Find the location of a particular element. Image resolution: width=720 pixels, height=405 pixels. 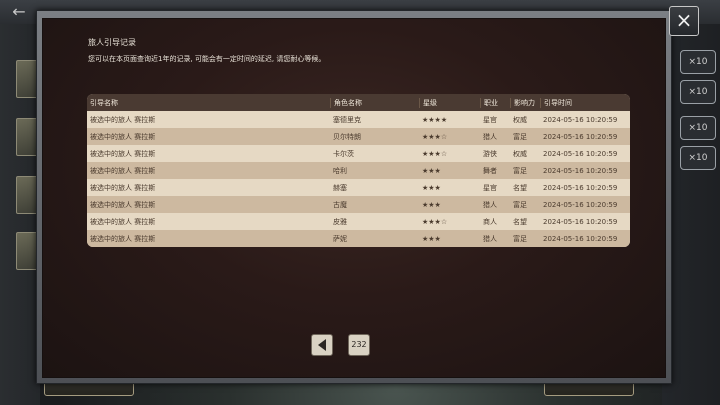

table-row: 被选中的旅人 赛拉斯 哈利 ★★★ 舞者 富足 2024-05-16 10:20:59 is located at coordinates (358, 170).